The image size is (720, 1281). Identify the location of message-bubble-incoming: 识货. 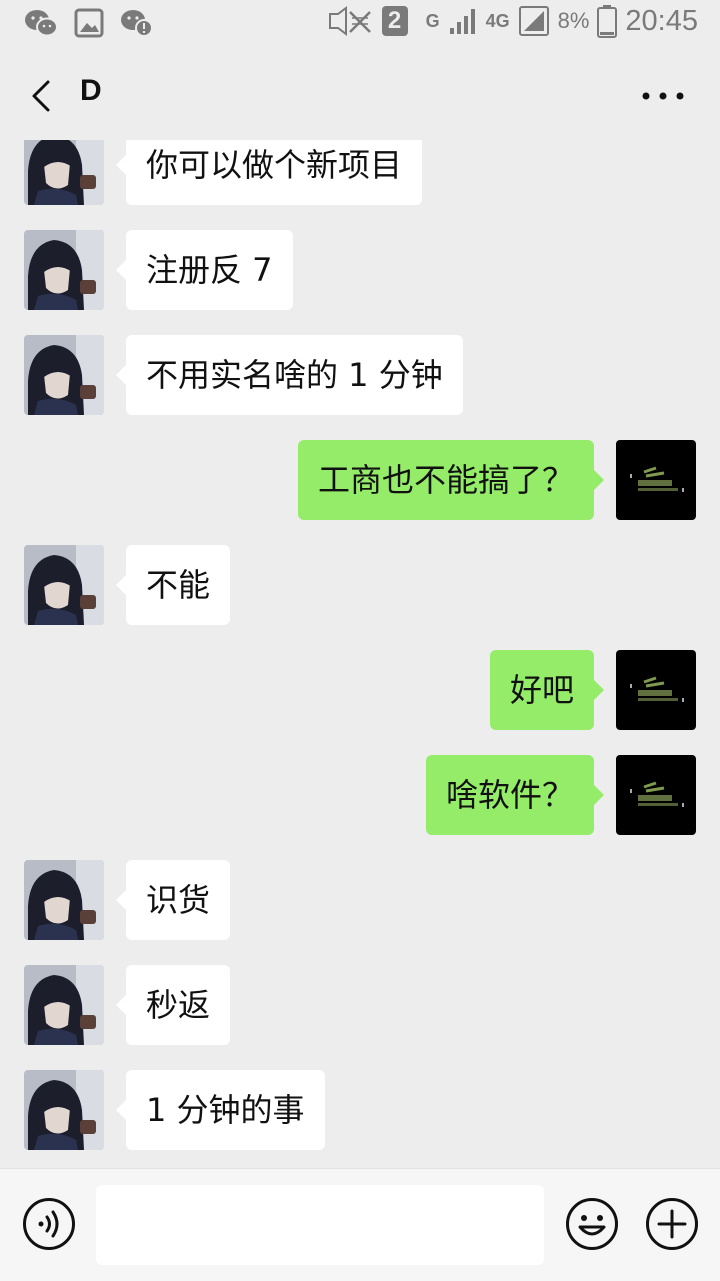
(173, 900).